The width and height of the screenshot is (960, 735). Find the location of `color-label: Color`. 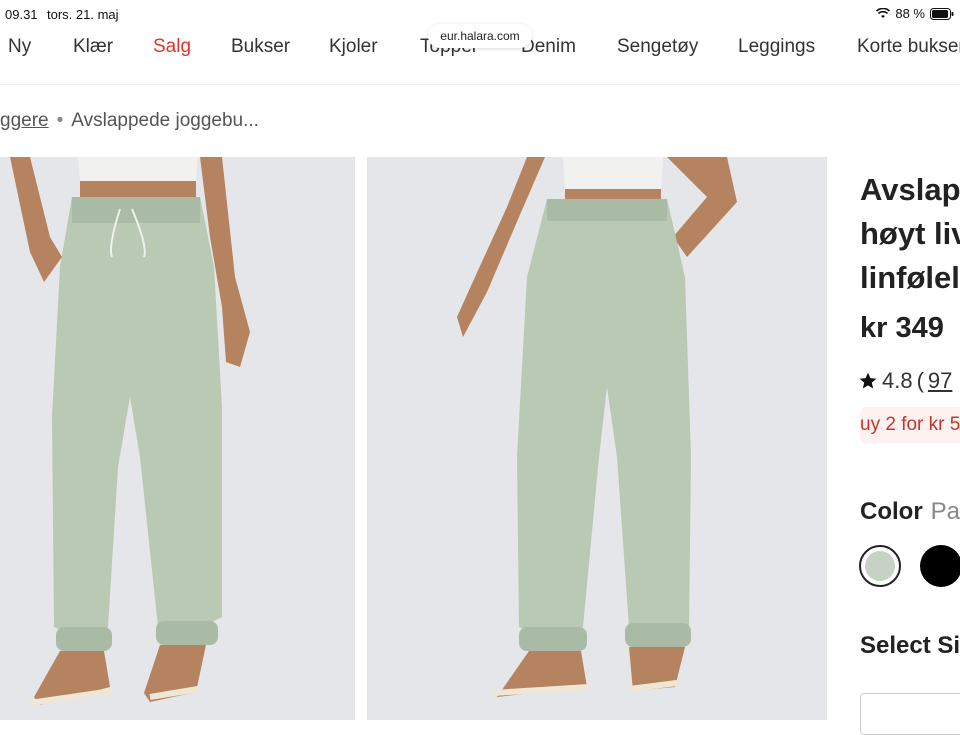

color-label: Color is located at coordinates (891, 511).